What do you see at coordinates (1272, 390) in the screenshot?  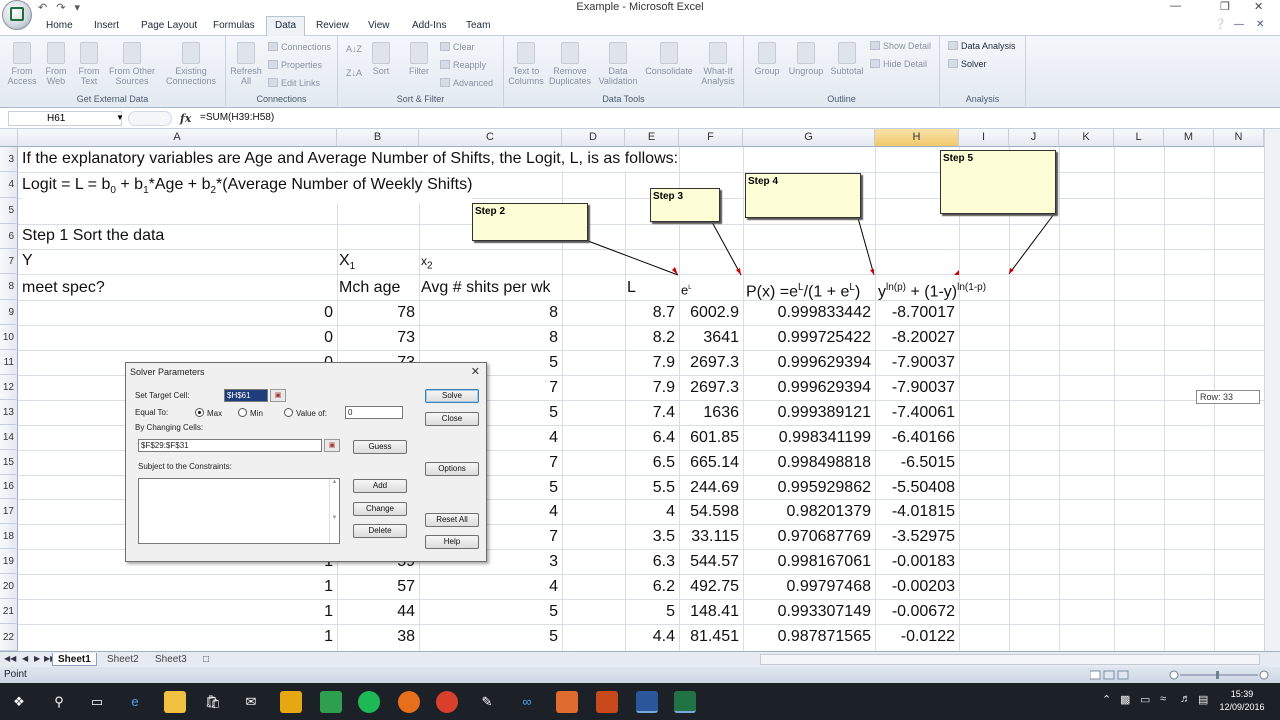 I see `vertical-scrollbar` at bounding box center [1272, 390].